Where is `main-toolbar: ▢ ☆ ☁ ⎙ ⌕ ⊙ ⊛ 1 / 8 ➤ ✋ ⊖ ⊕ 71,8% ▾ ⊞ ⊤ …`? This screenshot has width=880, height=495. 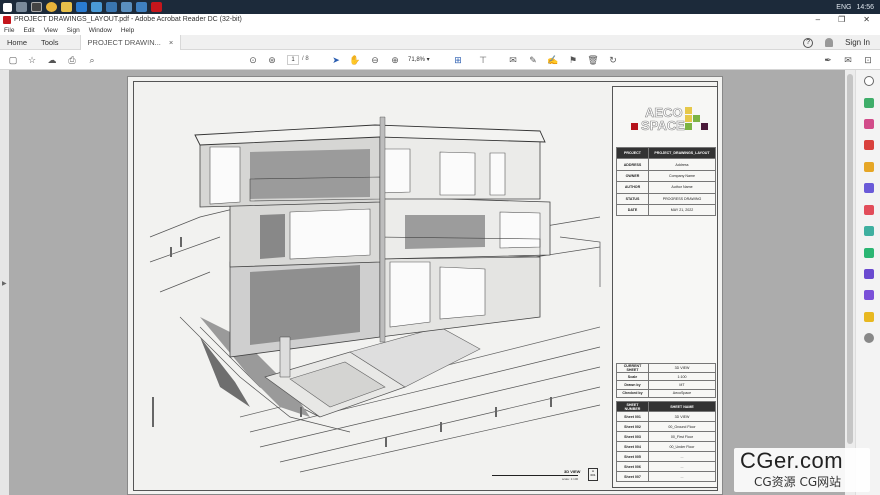
main-toolbar: ▢ ☆ ☁ ⎙ ⌕ ⊙ ⊛ 1 / 8 ➤ ✋ ⊖ ⊕ 71,8% ▾ ⊞ ⊤ … is located at coordinates (440, 60).